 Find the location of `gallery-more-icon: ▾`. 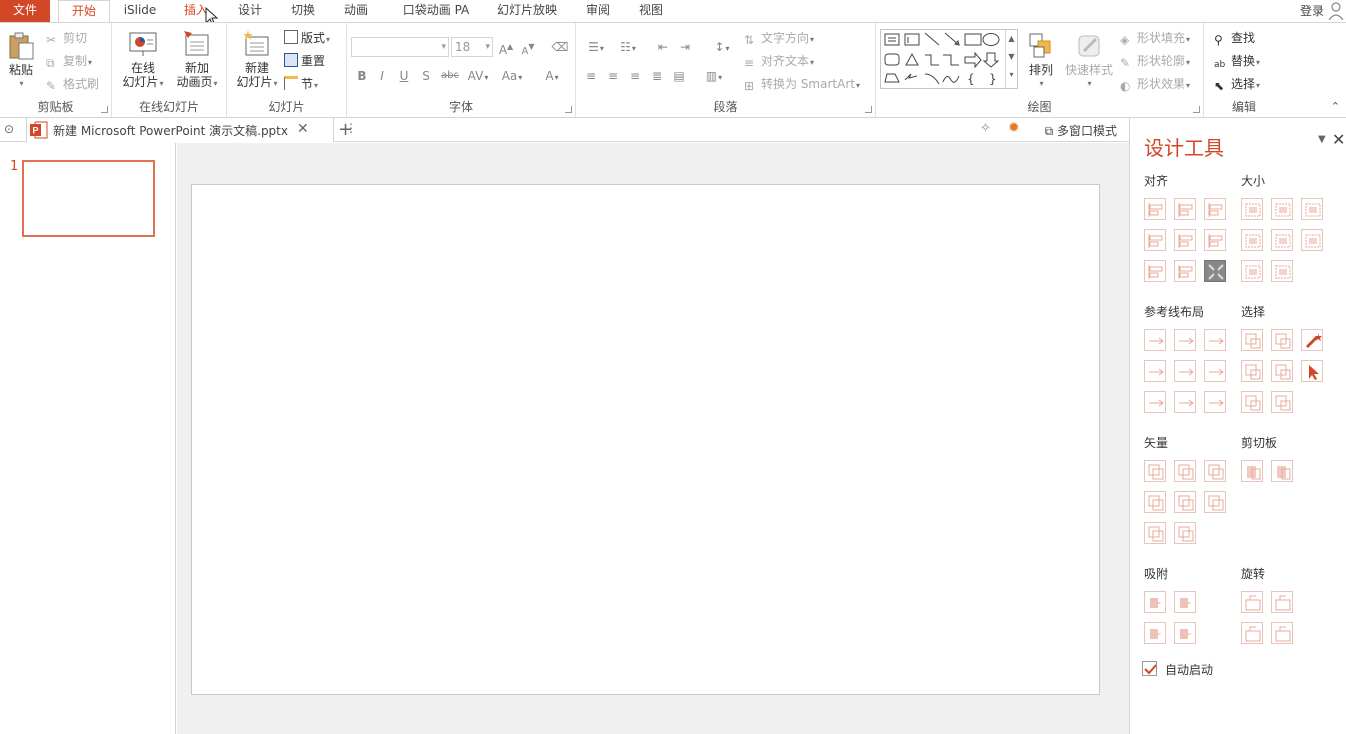

gallery-more-icon: ▾ is located at coordinates (1011, 75).